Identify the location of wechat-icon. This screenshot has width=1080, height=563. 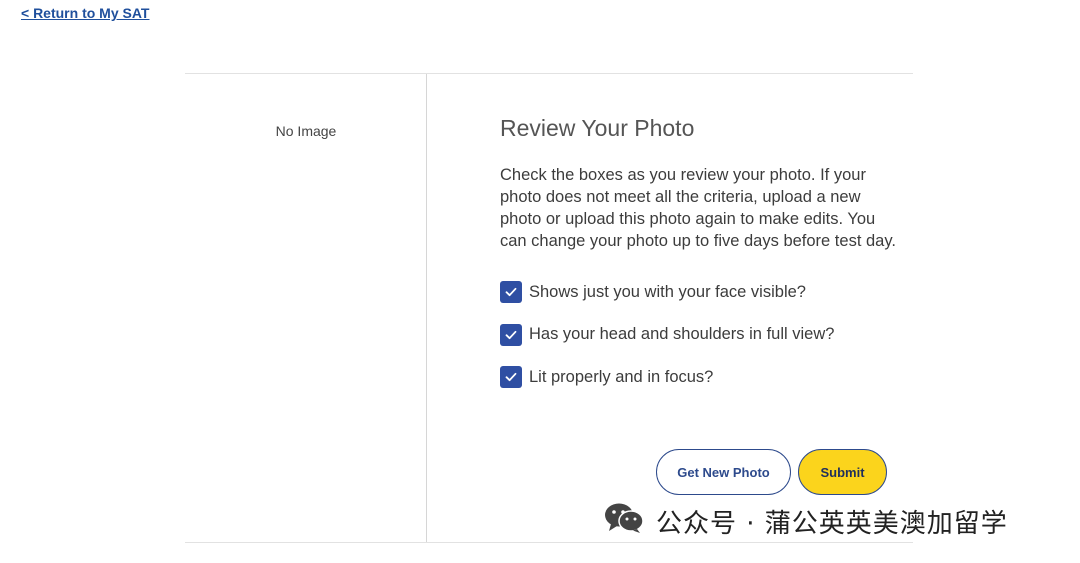
(624, 521).